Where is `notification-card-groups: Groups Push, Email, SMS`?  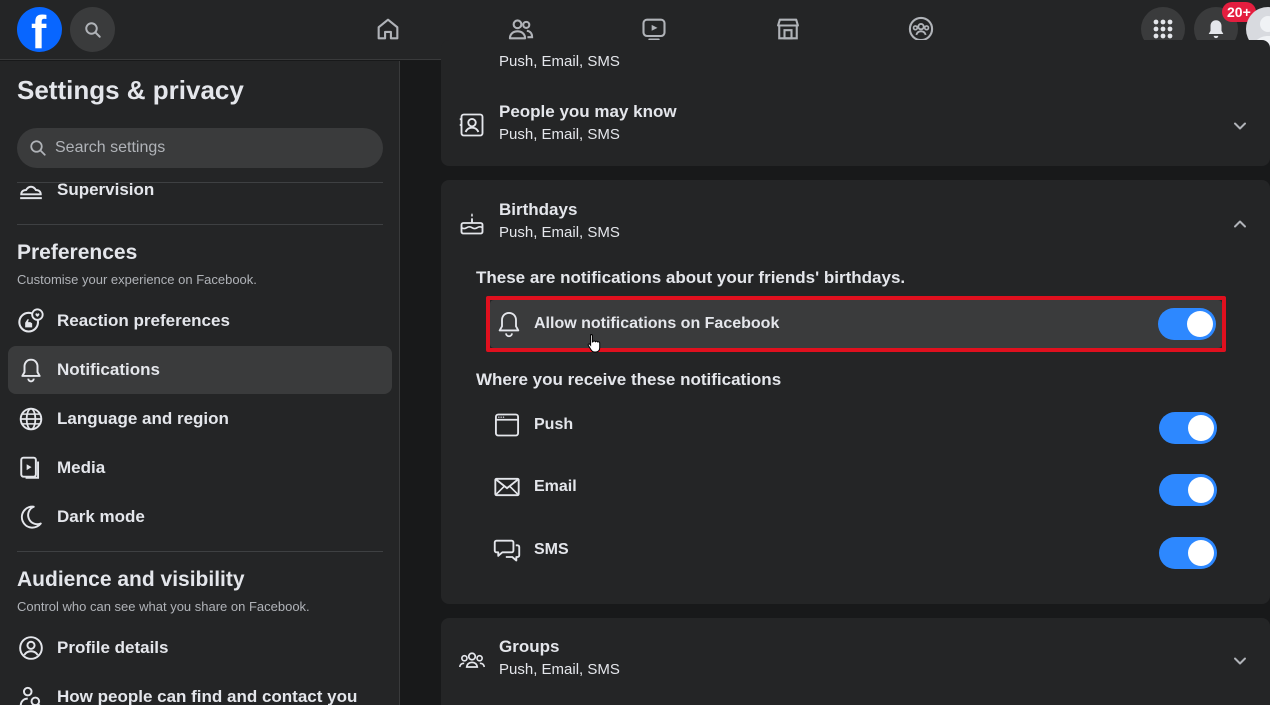 notification-card-groups: Groups Push, Email, SMS is located at coordinates (855, 661).